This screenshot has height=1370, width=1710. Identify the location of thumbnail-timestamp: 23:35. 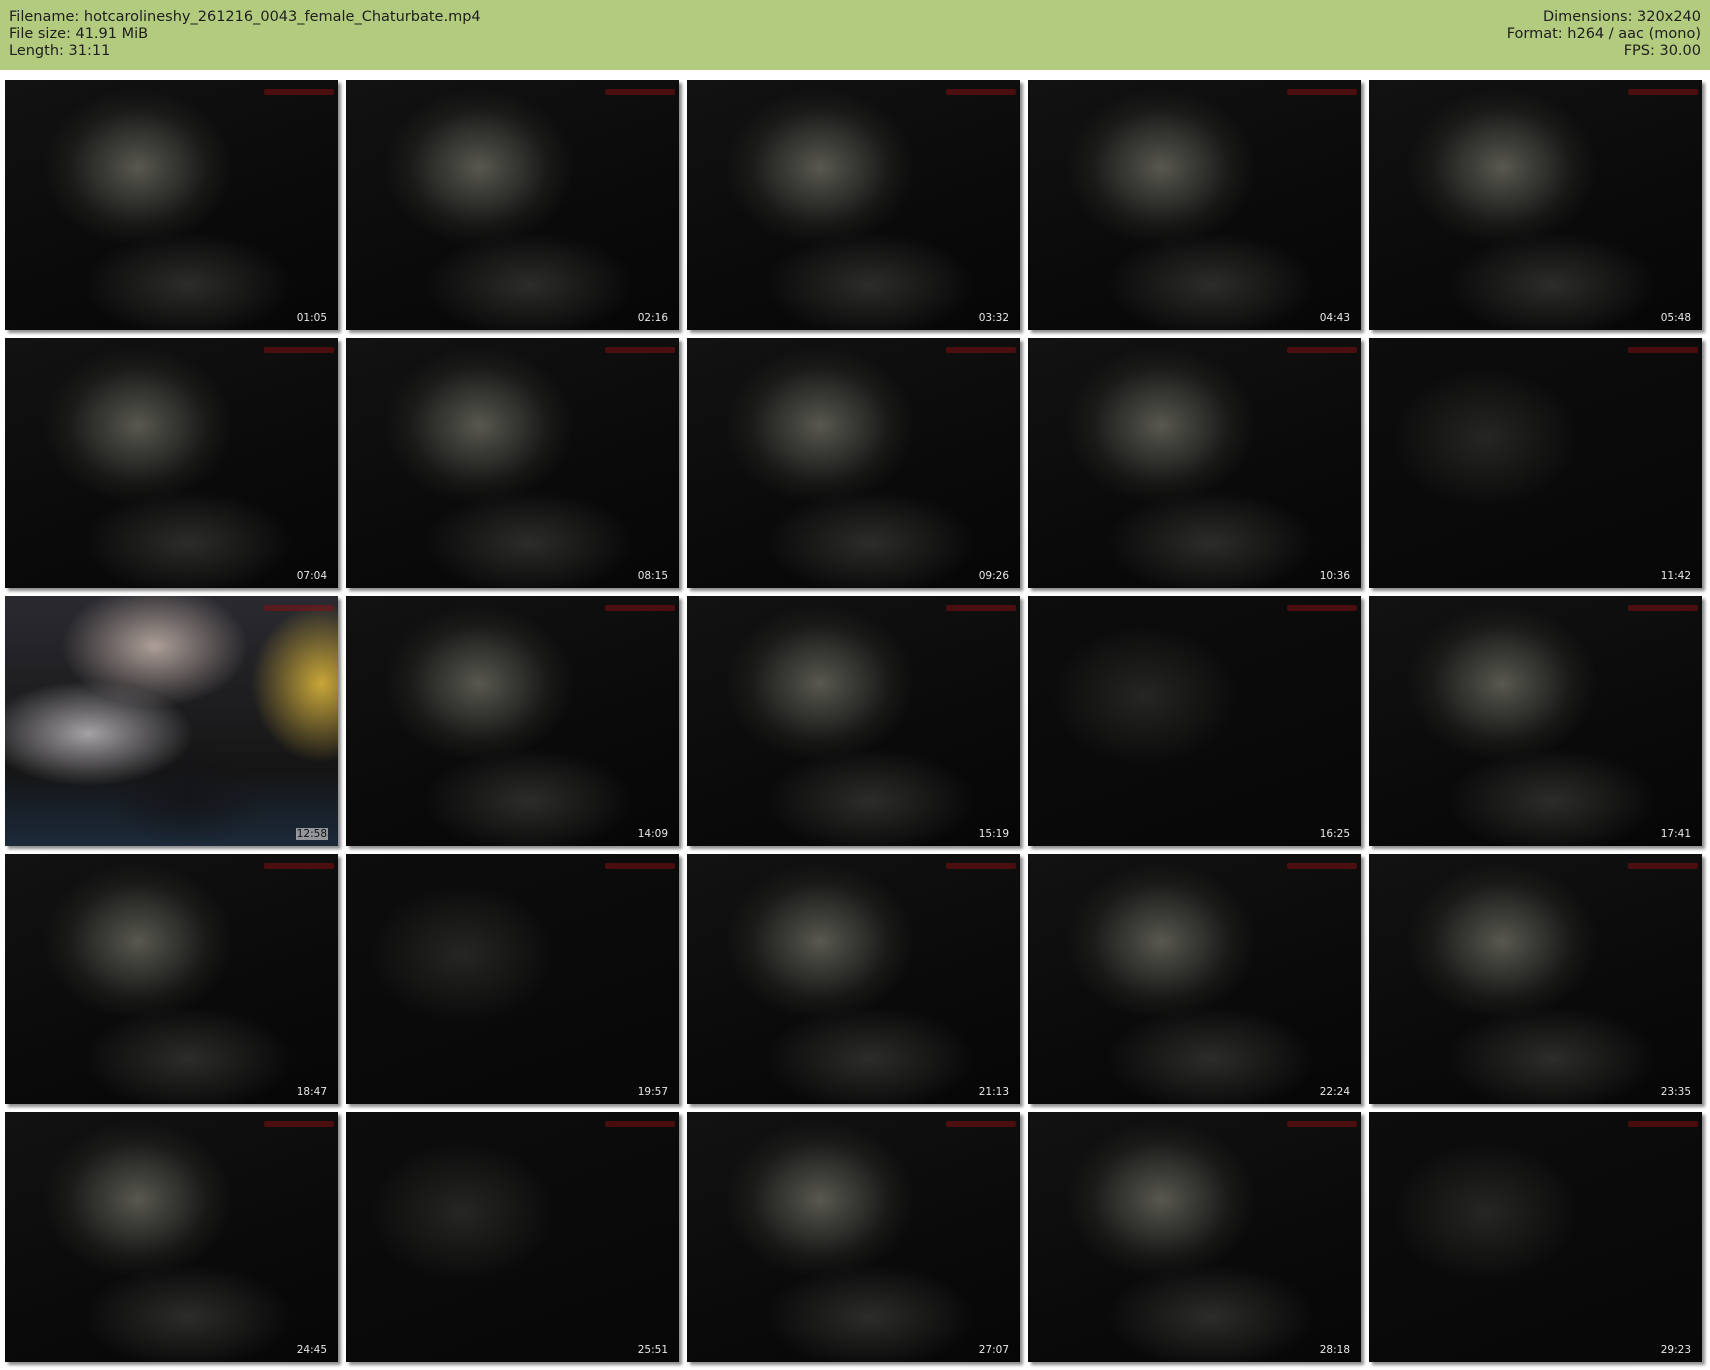
(1675, 1092).